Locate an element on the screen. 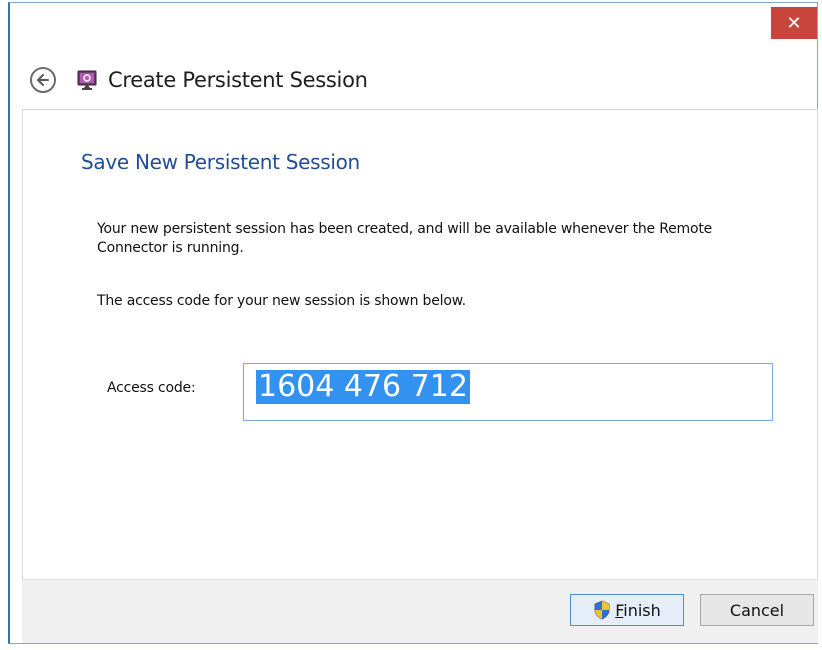  back-button is located at coordinates (43, 80).